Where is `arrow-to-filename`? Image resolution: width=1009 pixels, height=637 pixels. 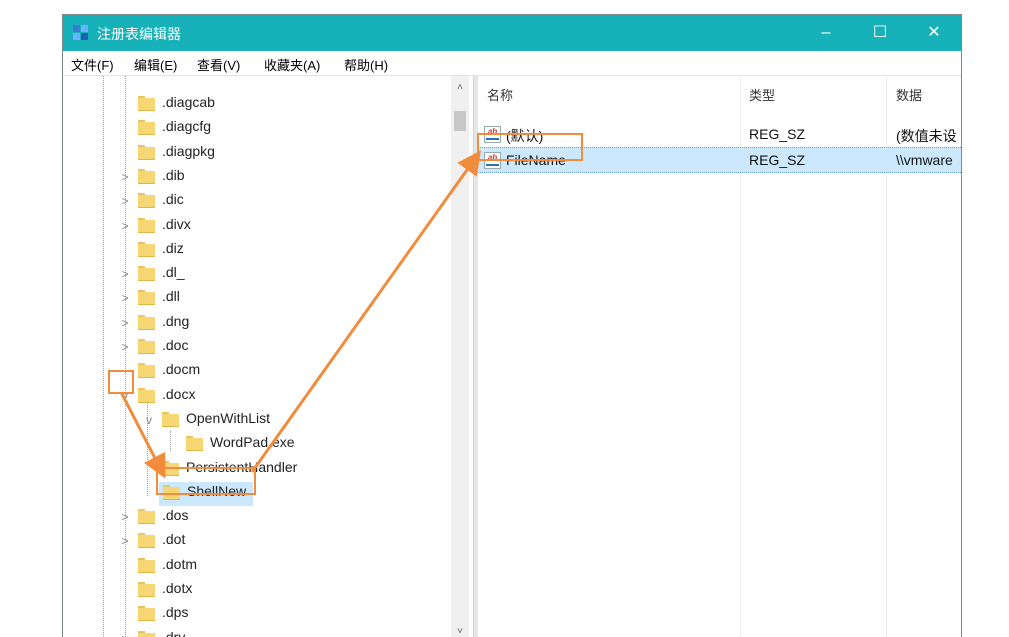
arrow-to-filename is located at coordinates (365, 311).